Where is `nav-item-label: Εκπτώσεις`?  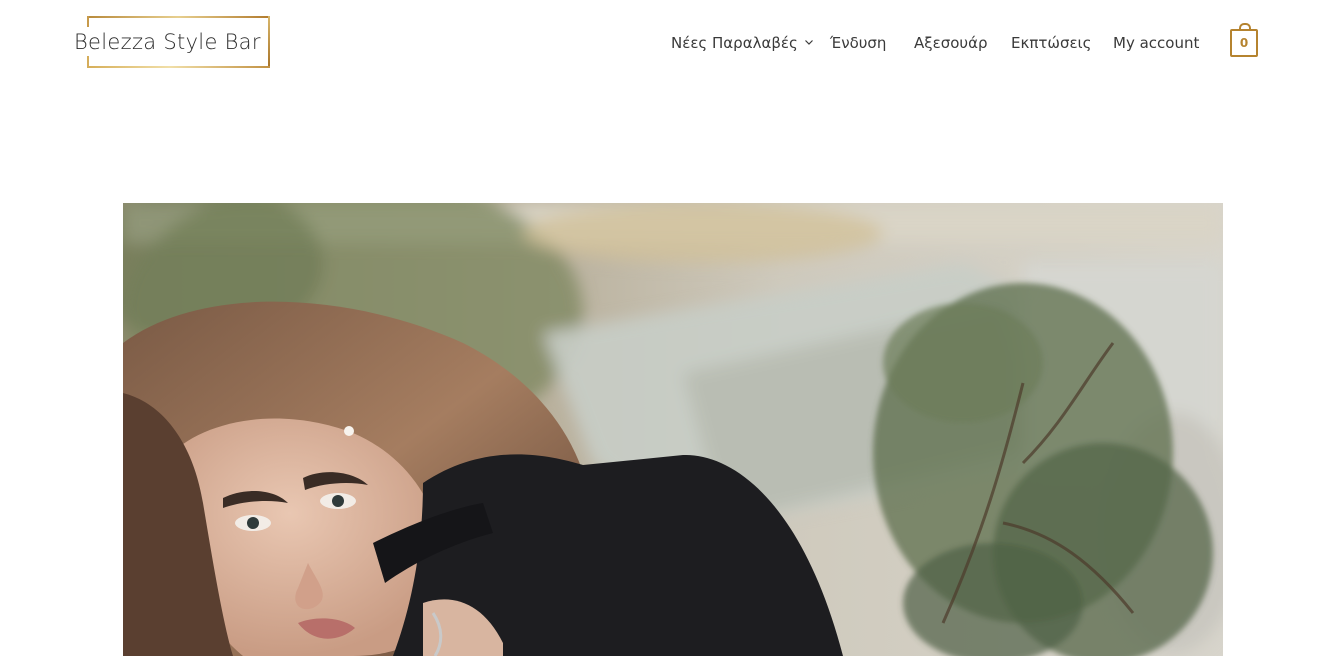 nav-item-label: Εκπτώσεις is located at coordinates (1051, 43).